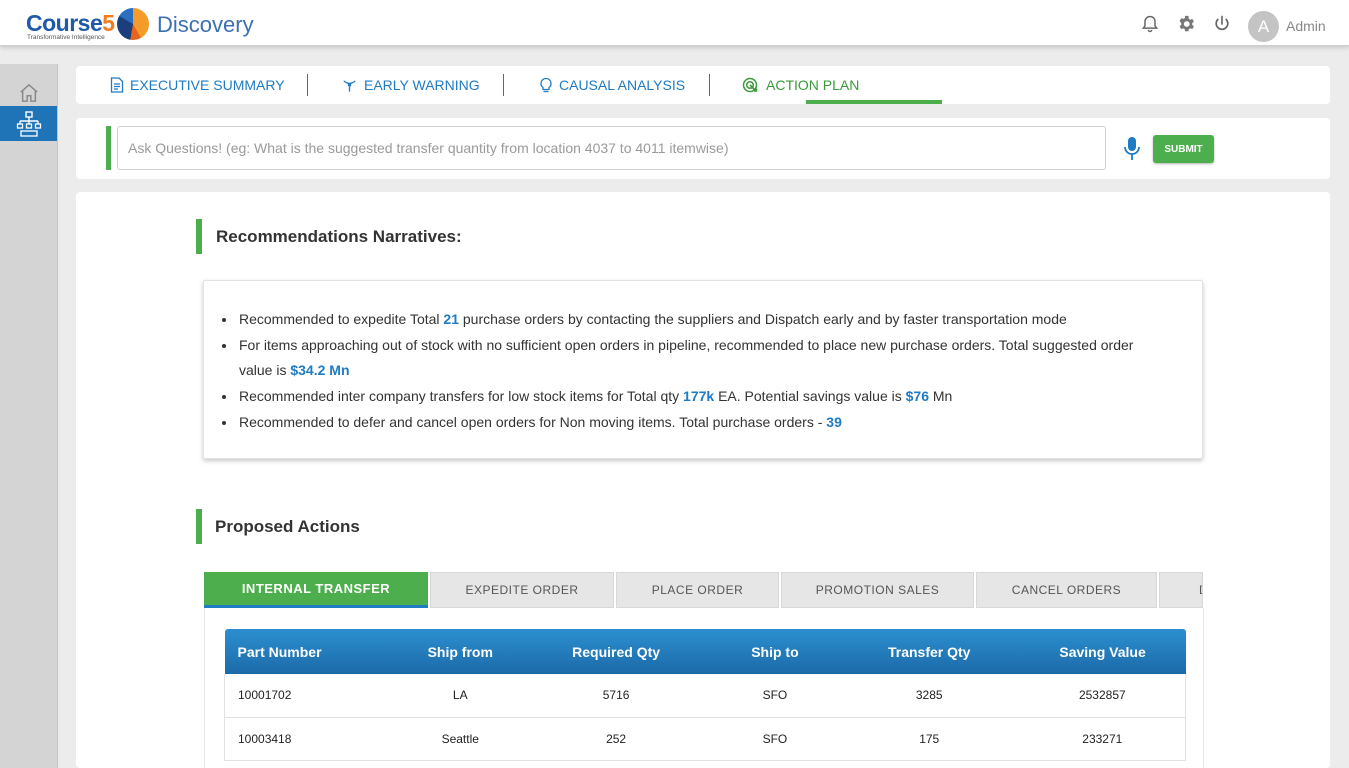 This screenshot has width=1349, height=768. I want to click on table-row: 10003418 Seattle 252 SFO 175 233271, so click(705, 739).